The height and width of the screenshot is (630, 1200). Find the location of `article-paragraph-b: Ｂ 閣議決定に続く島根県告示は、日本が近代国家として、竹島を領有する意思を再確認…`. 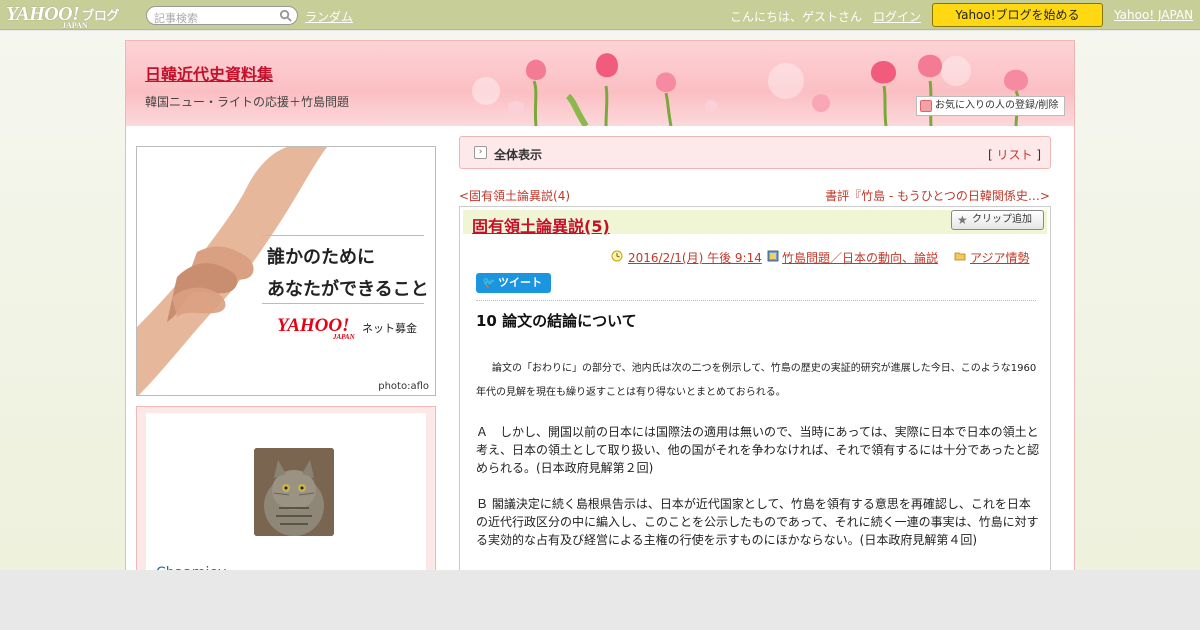

article-paragraph-b: Ｂ 閣議決定に続く島根県告示は、日本が近代国家として、竹島を領有する意思を再確認… is located at coordinates (757, 522).